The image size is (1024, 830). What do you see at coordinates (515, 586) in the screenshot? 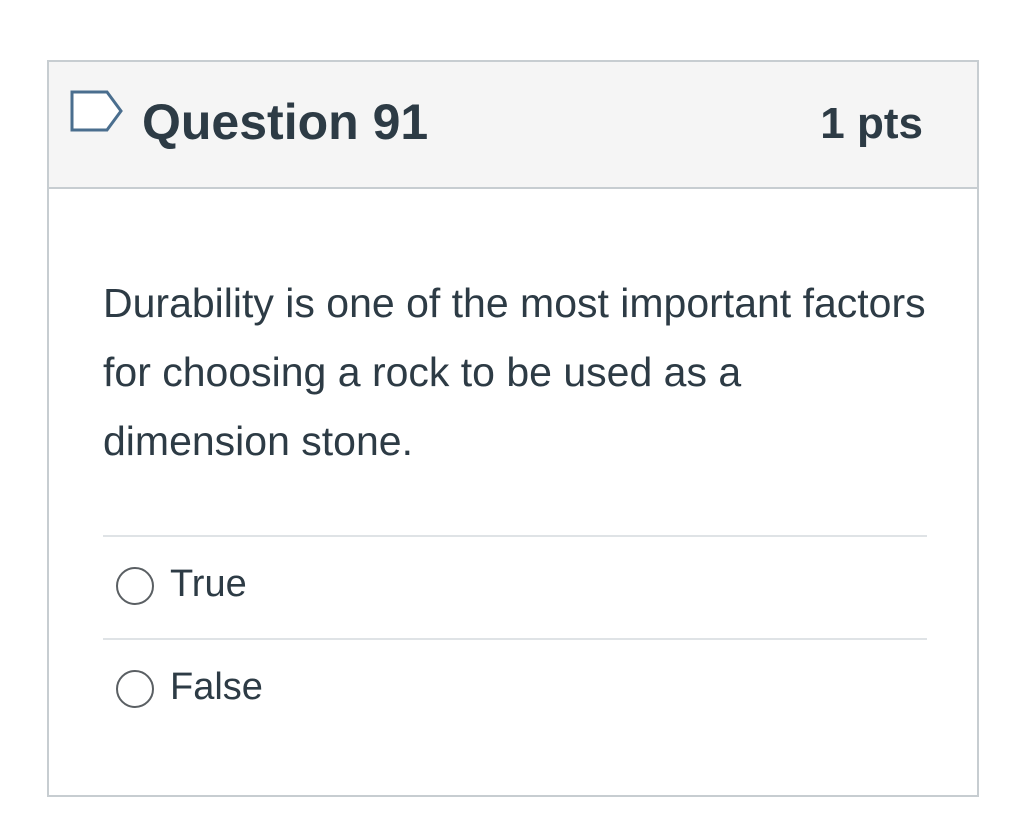
I see `answer-option-true: True` at bounding box center [515, 586].